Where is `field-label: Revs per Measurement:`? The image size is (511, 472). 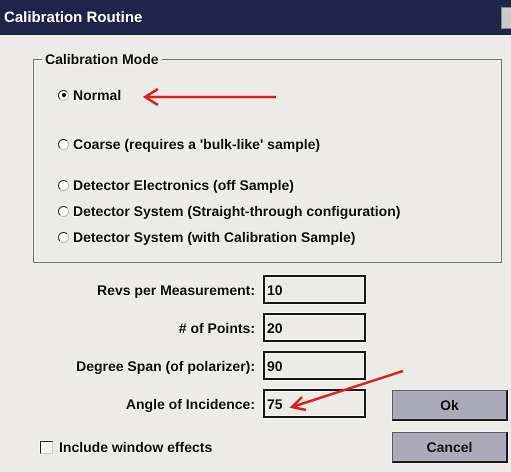
field-label: Revs per Measurement: is located at coordinates (175, 290).